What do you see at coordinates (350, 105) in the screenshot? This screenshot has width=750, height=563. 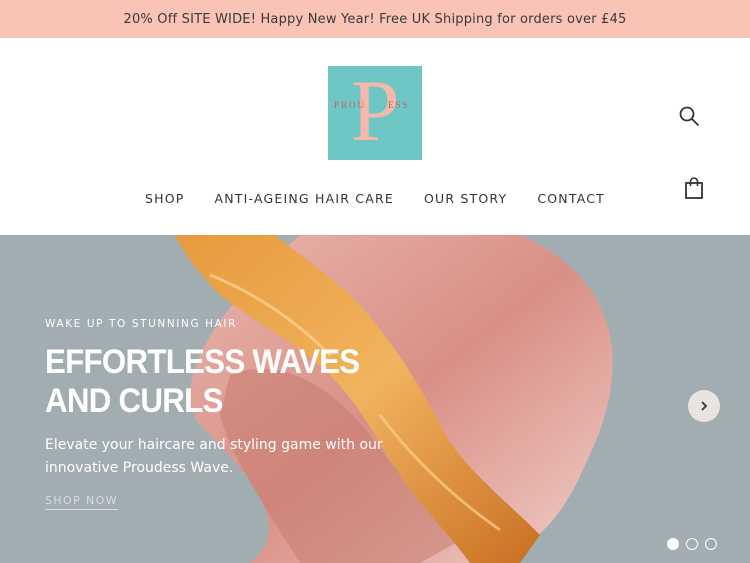 I see `logo-text-left: PROU` at bounding box center [350, 105].